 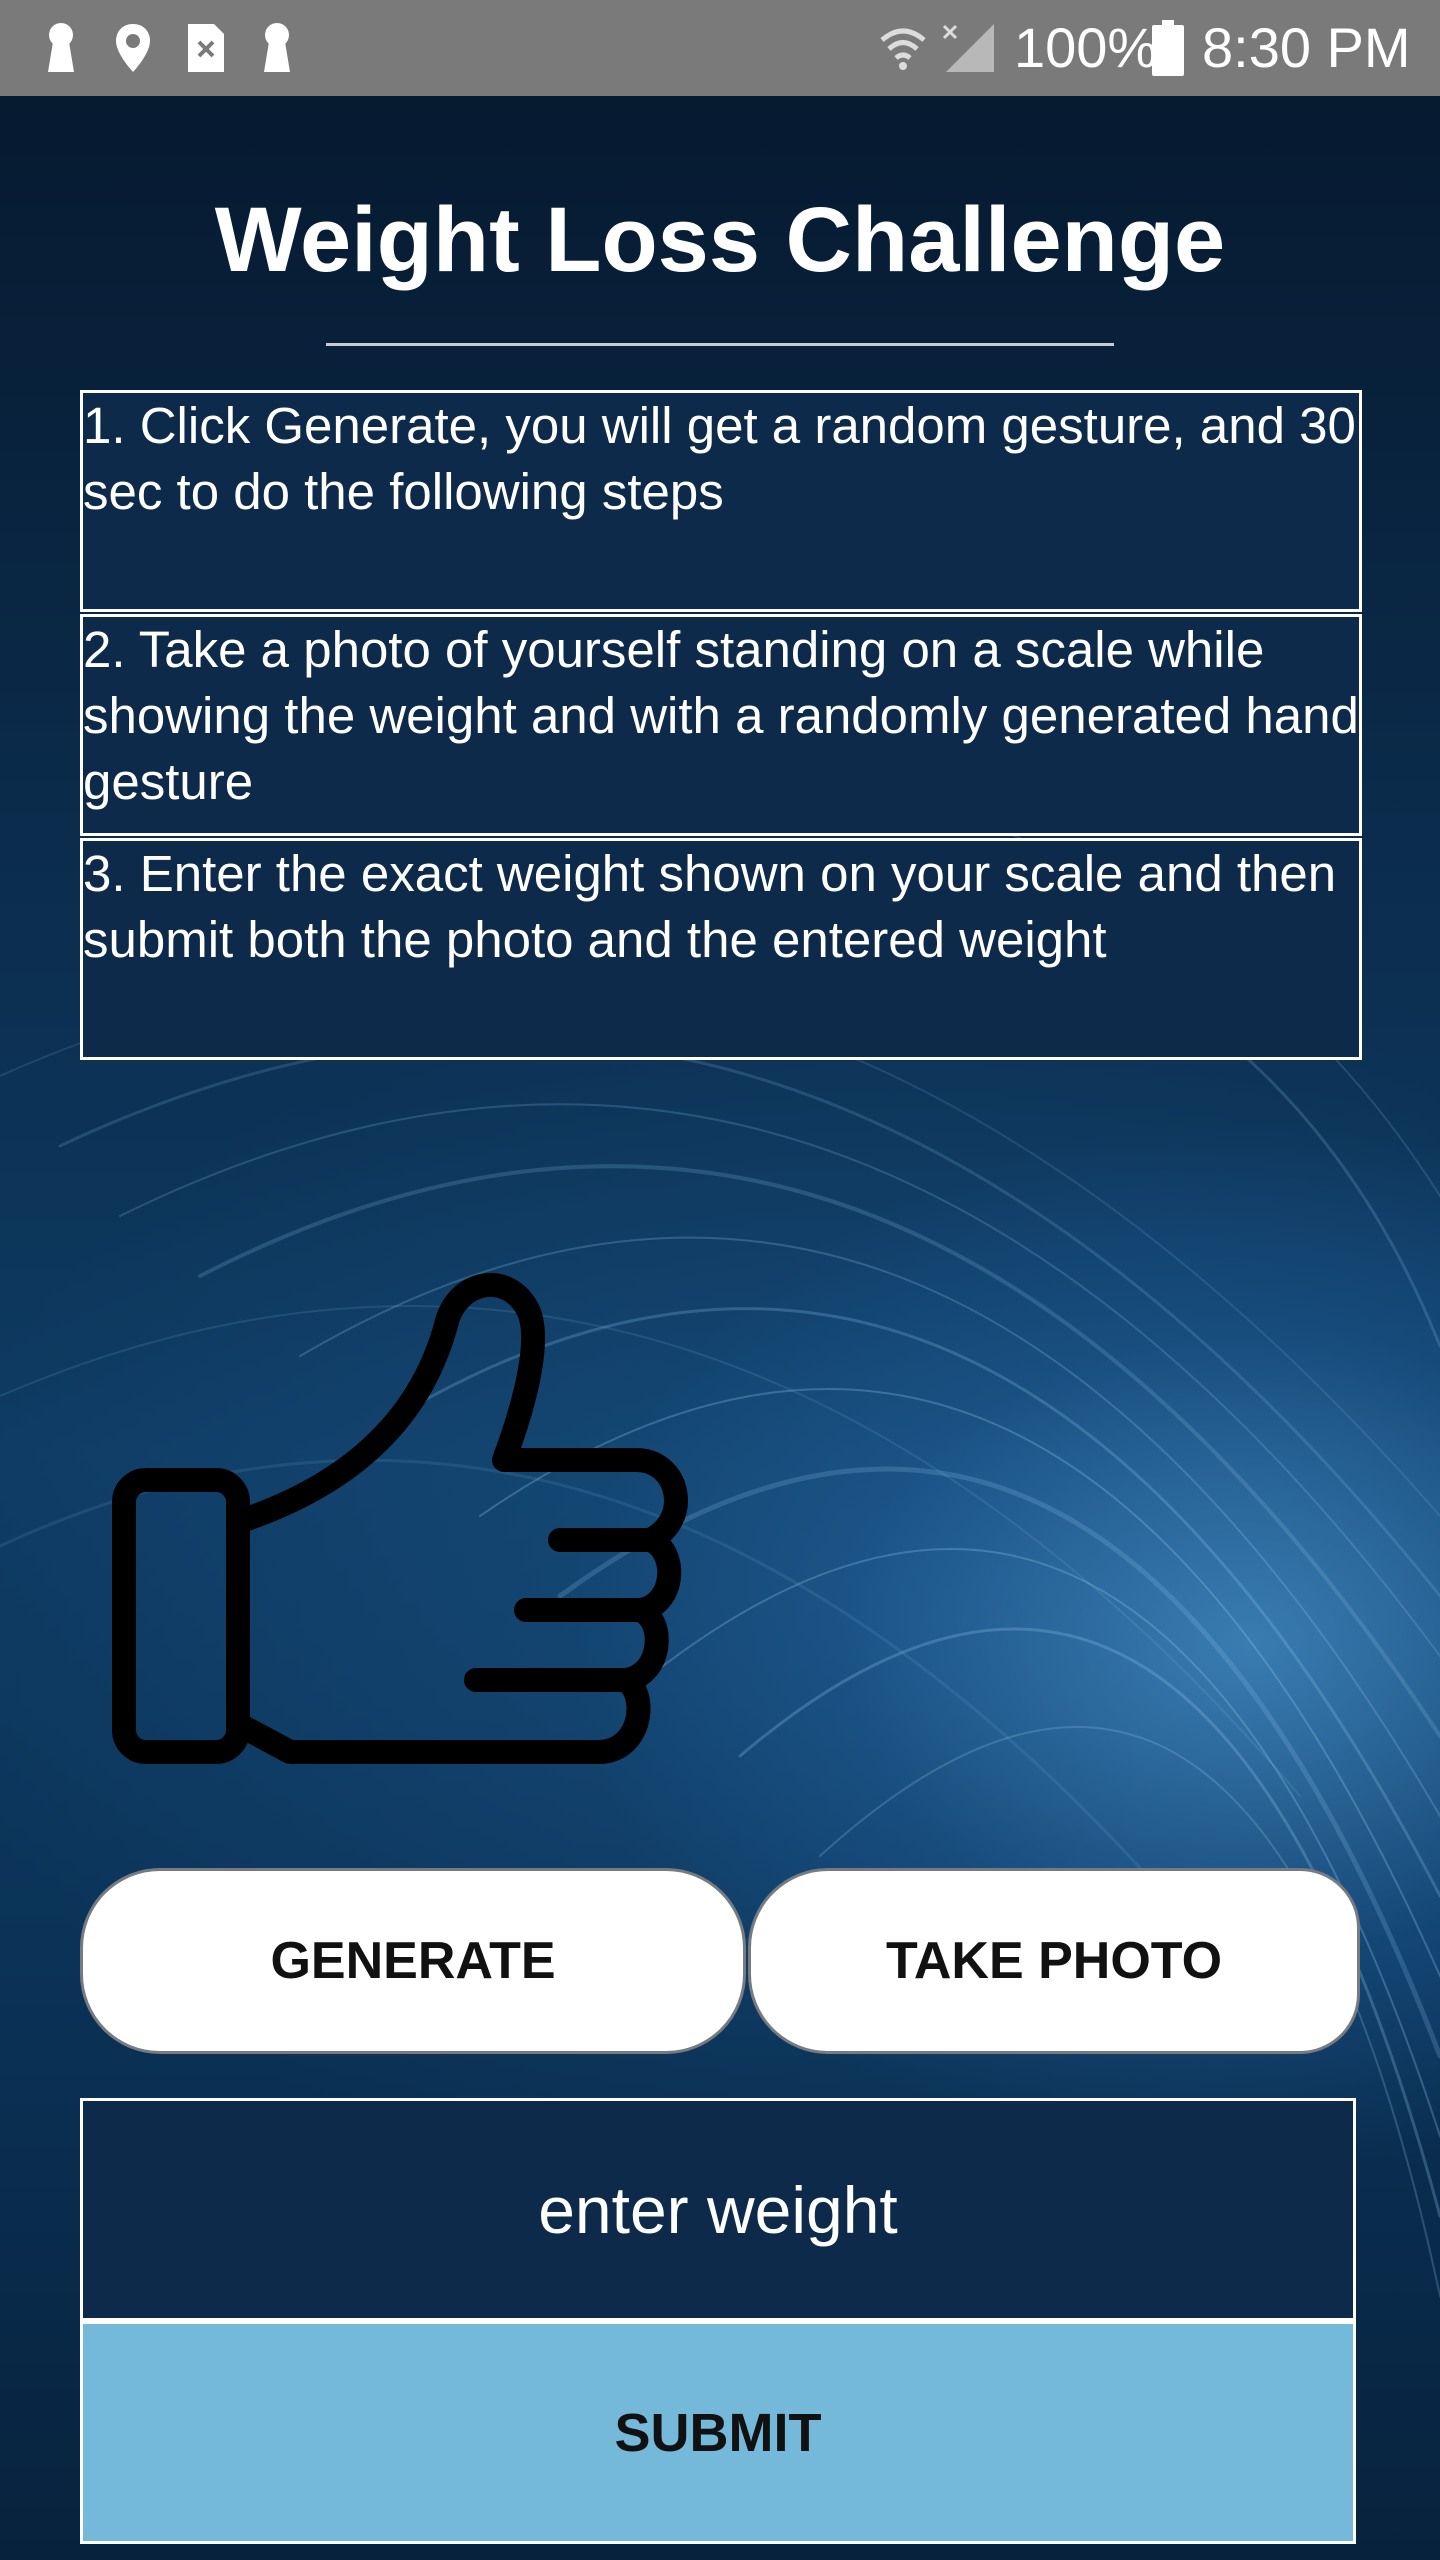 I want to click on battery-full-icon, so click(x=1168, y=48).